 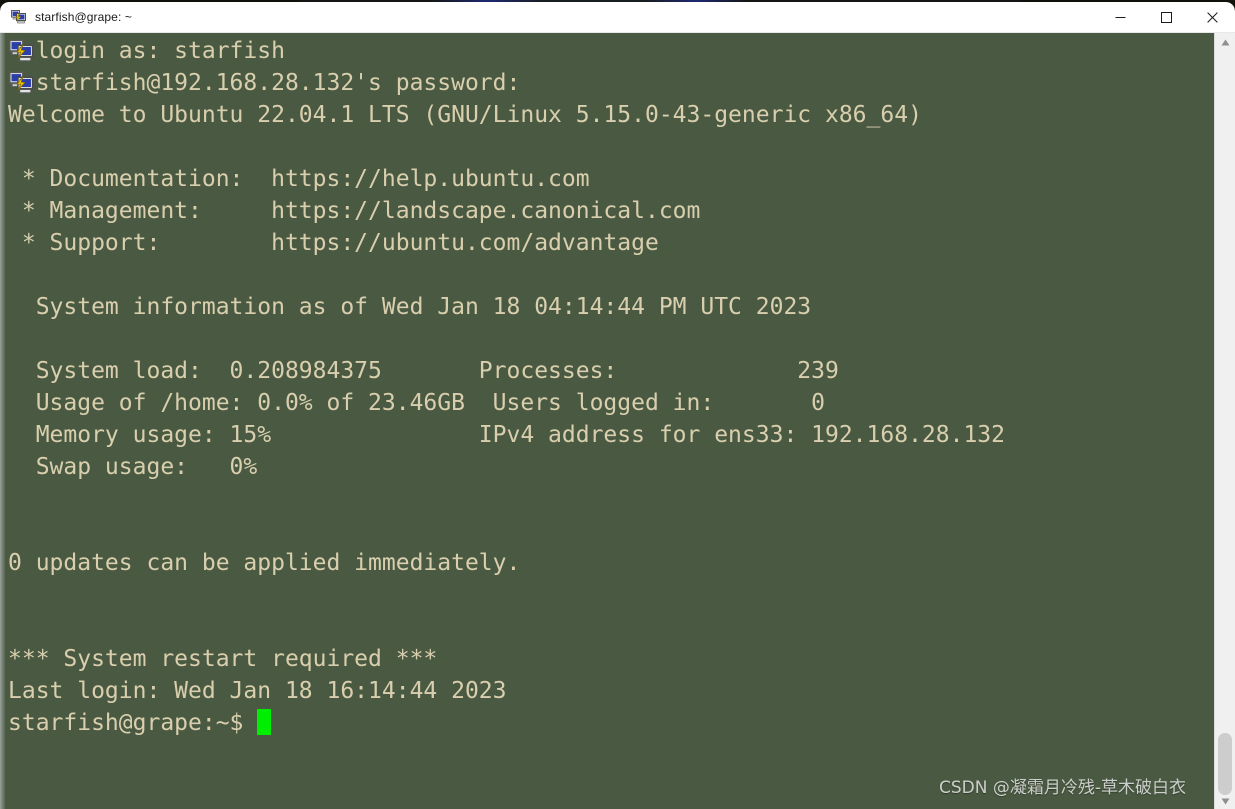 What do you see at coordinates (1225, 800) in the screenshot?
I see `scroll-down-arrow-icon` at bounding box center [1225, 800].